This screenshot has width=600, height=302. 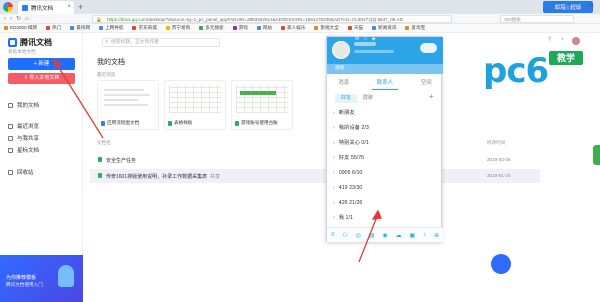 I want to click on arrow-head-qq, so click(x=376, y=214).